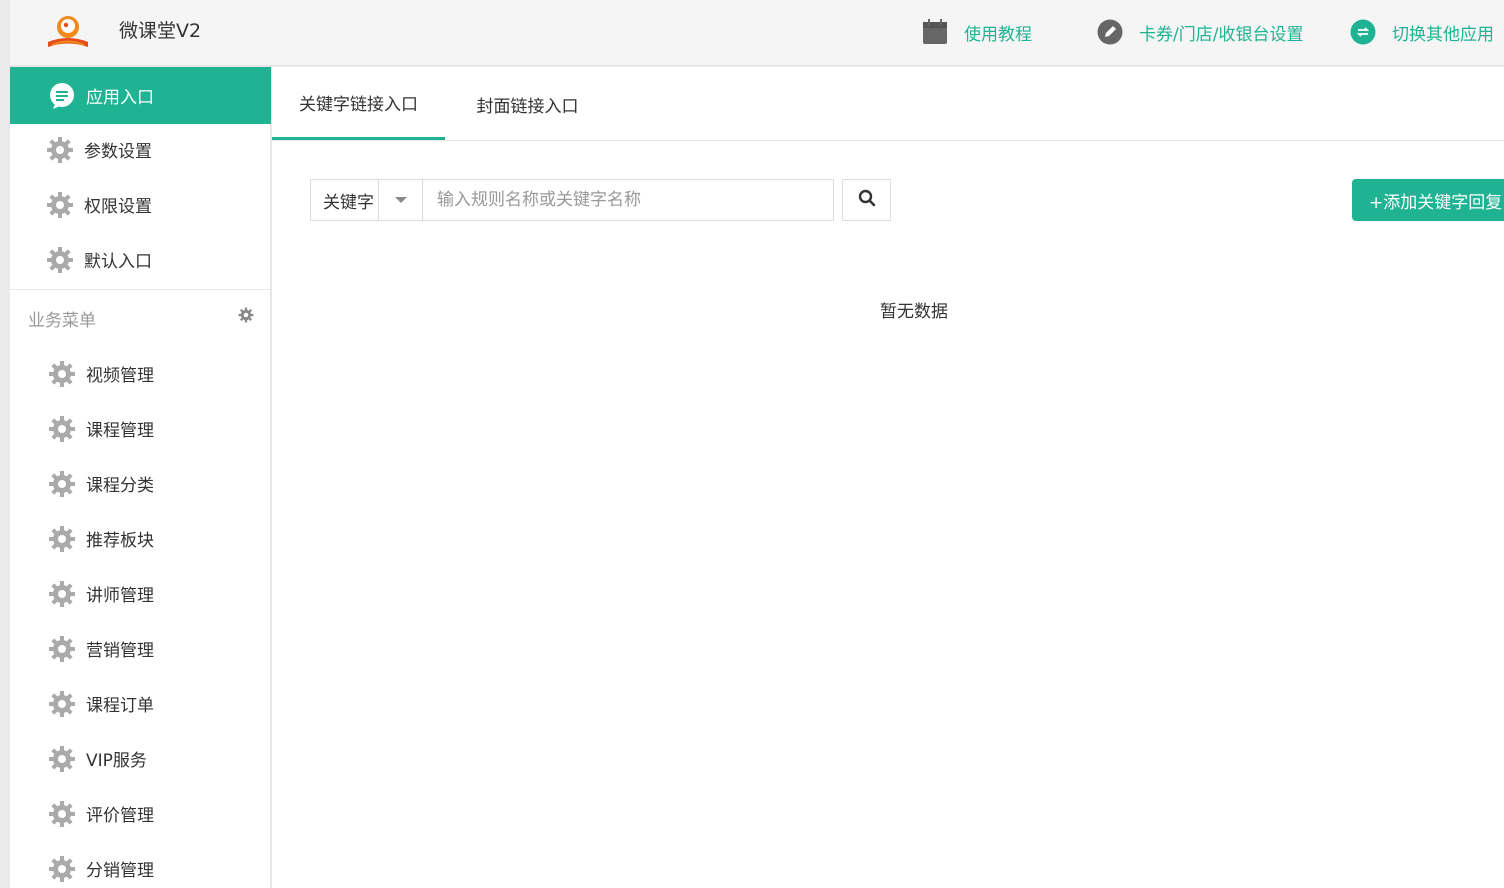 Image resolution: width=1504 pixels, height=888 pixels. Describe the element at coordinates (1363, 32) in the screenshot. I see `switch-icon` at that location.